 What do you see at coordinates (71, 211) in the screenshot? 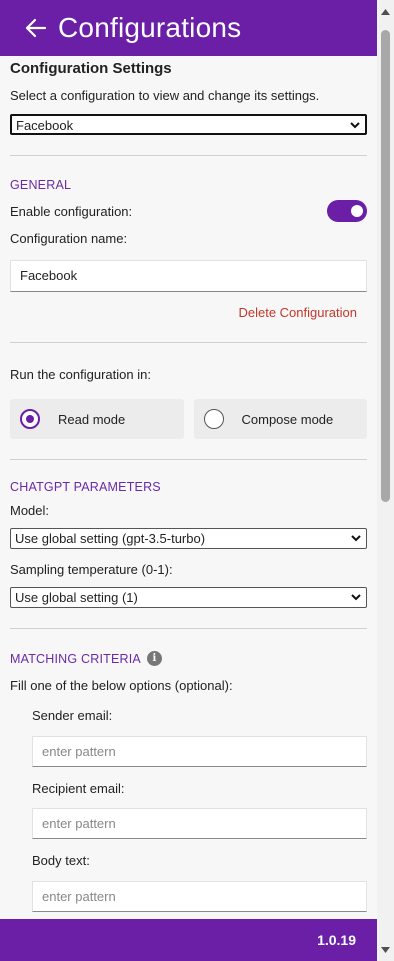
I see `enable-configuration-label: Enable configuration:` at bounding box center [71, 211].